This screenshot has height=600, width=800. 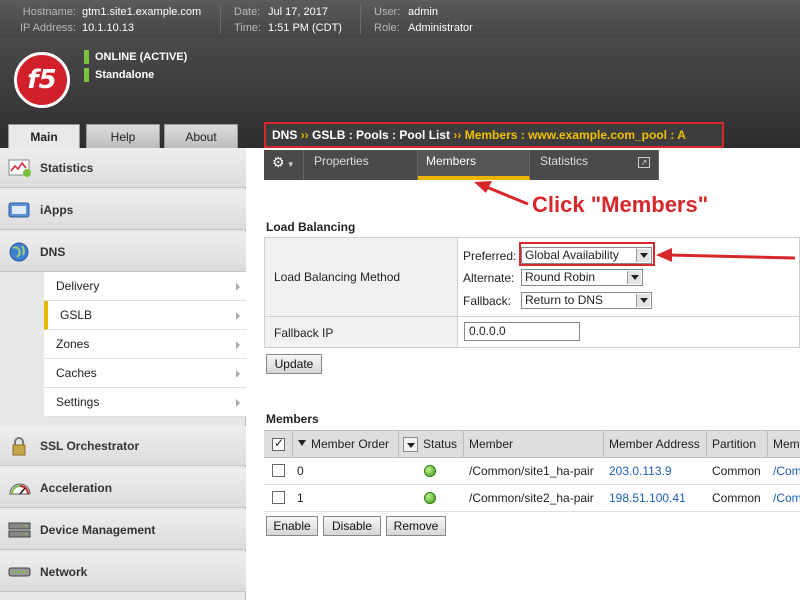 What do you see at coordinates (278, 162) in the screenshot?
I see `gear-icon: ⚙` at bounding box center [278, 162].